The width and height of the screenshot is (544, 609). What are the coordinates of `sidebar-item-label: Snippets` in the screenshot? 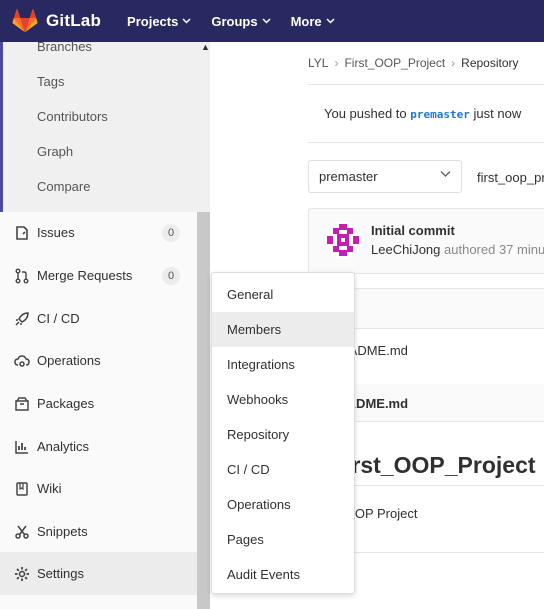 It's located at (62, 531).